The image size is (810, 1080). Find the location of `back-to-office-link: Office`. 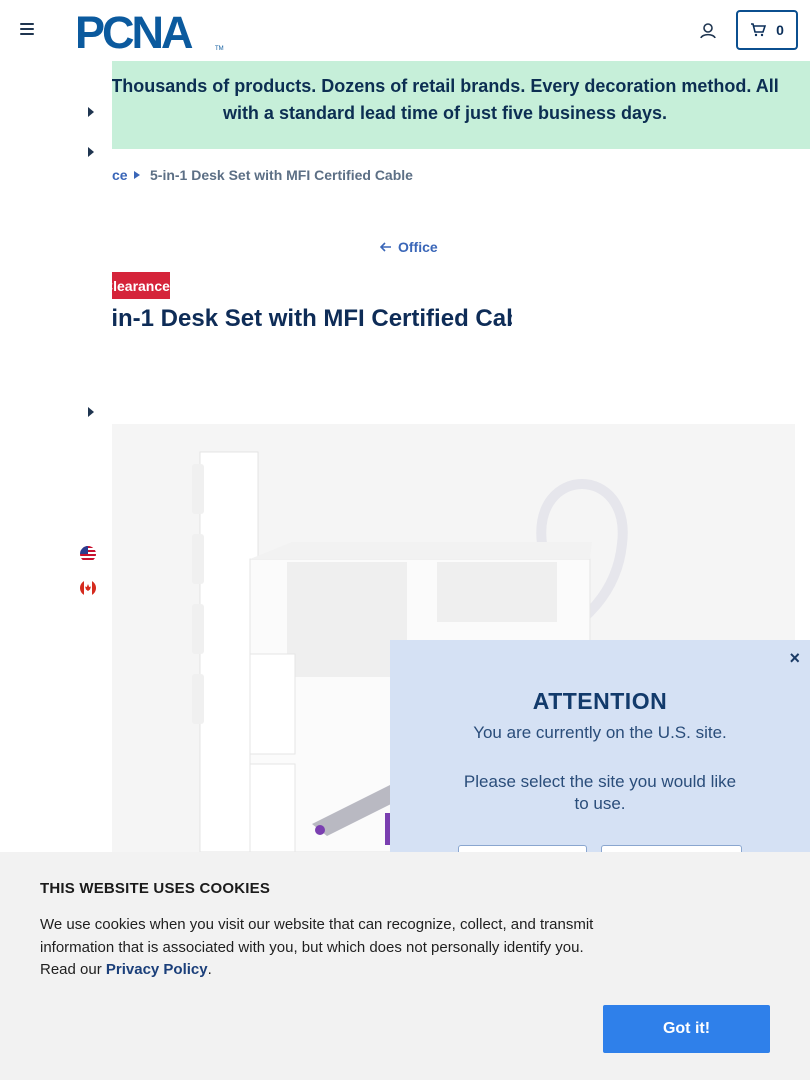

back-to-office-link: Office is located at coordinates (409, 247).